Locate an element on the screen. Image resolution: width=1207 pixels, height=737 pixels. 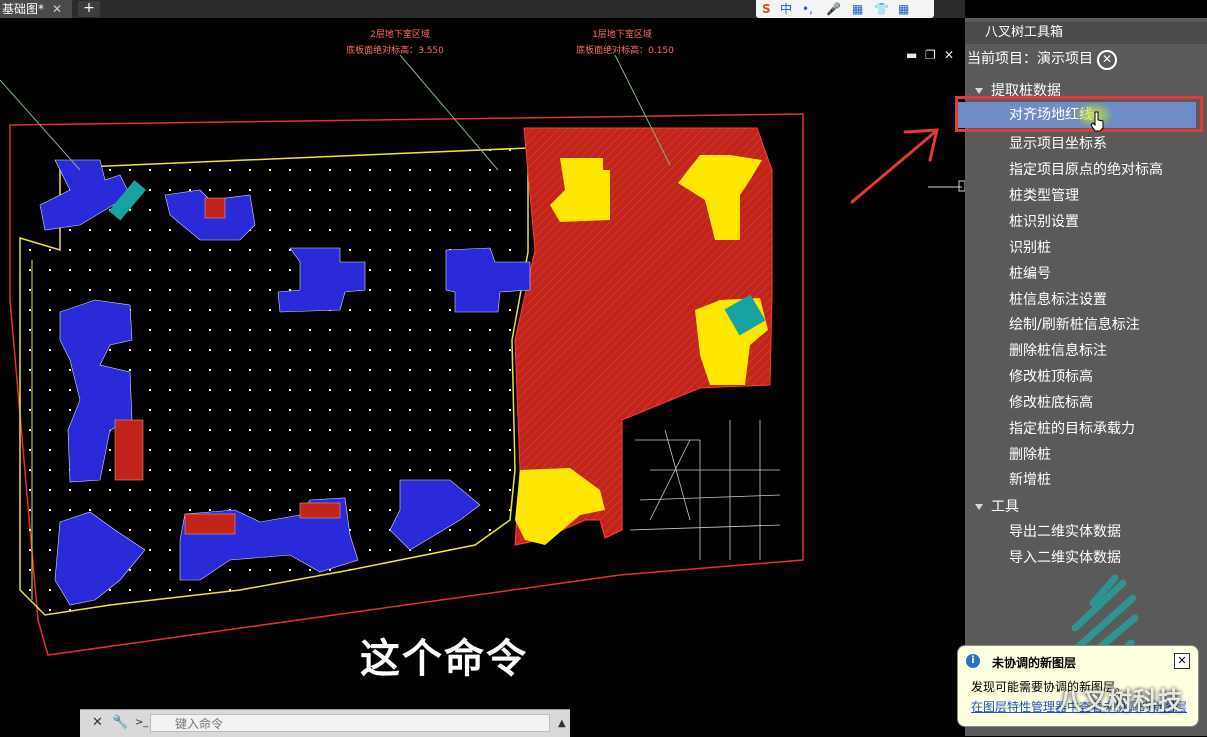
notification-title: 未协调的新图层 is located at coordinates (1034, 663).